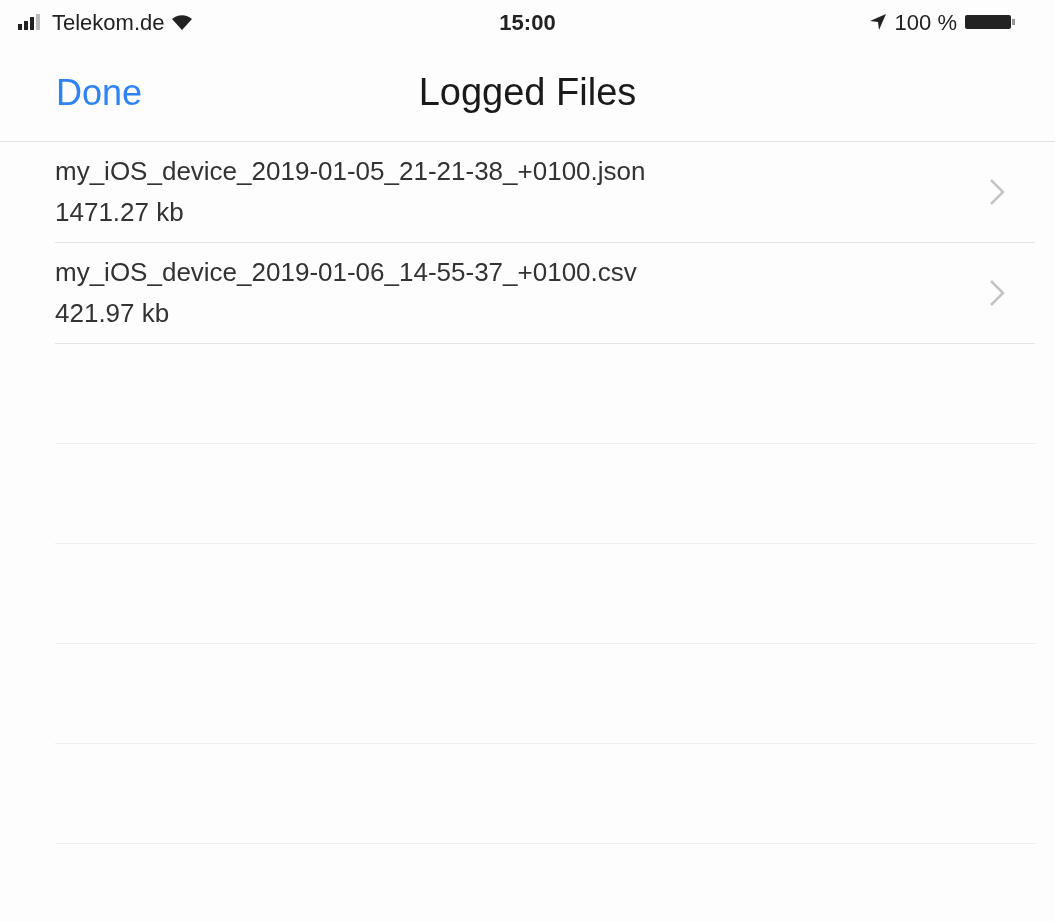  I want to click on location-arrow-icon, so click(877, 22).